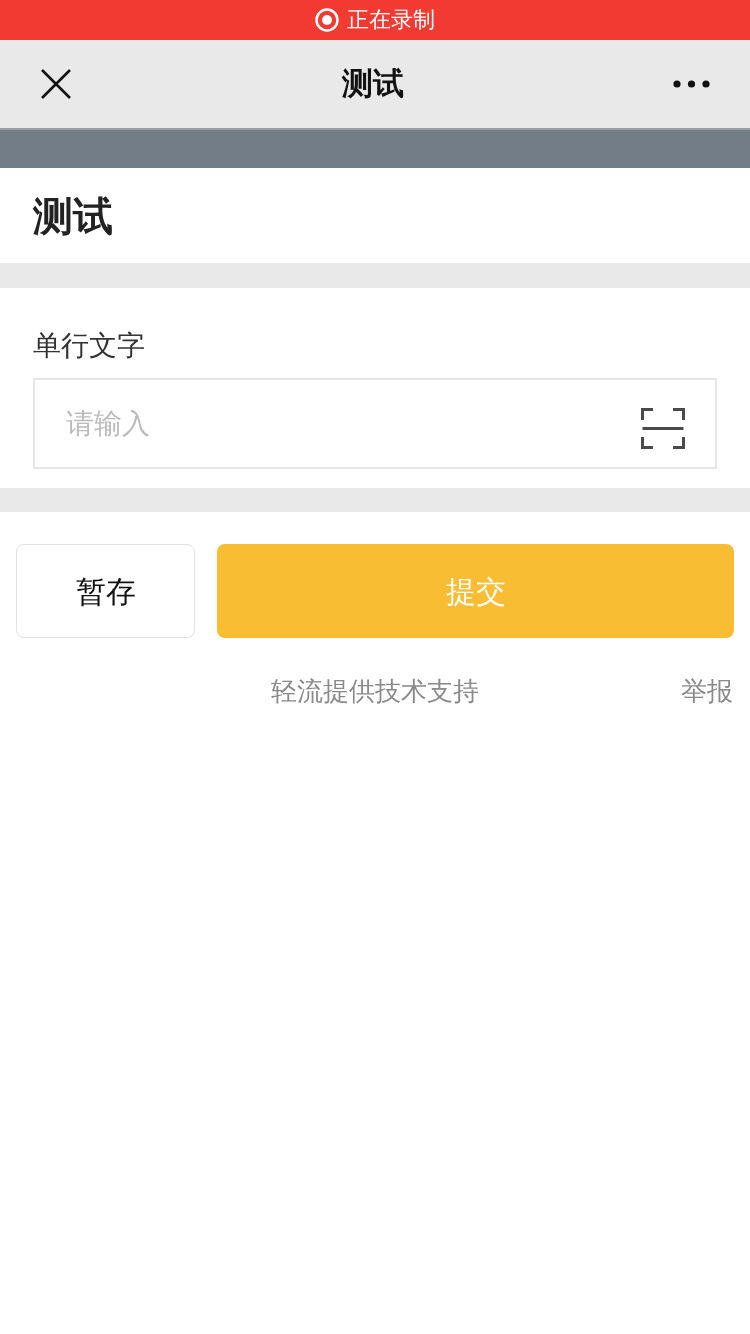  I want to click on input-field: 请输入, so click(375, 423).